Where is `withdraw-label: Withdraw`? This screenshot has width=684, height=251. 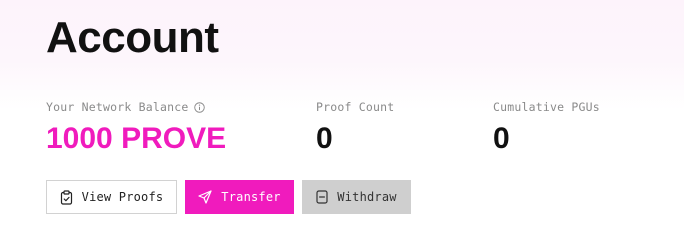 withdraw-label: Withdraw is located at coordinates (367, 197).